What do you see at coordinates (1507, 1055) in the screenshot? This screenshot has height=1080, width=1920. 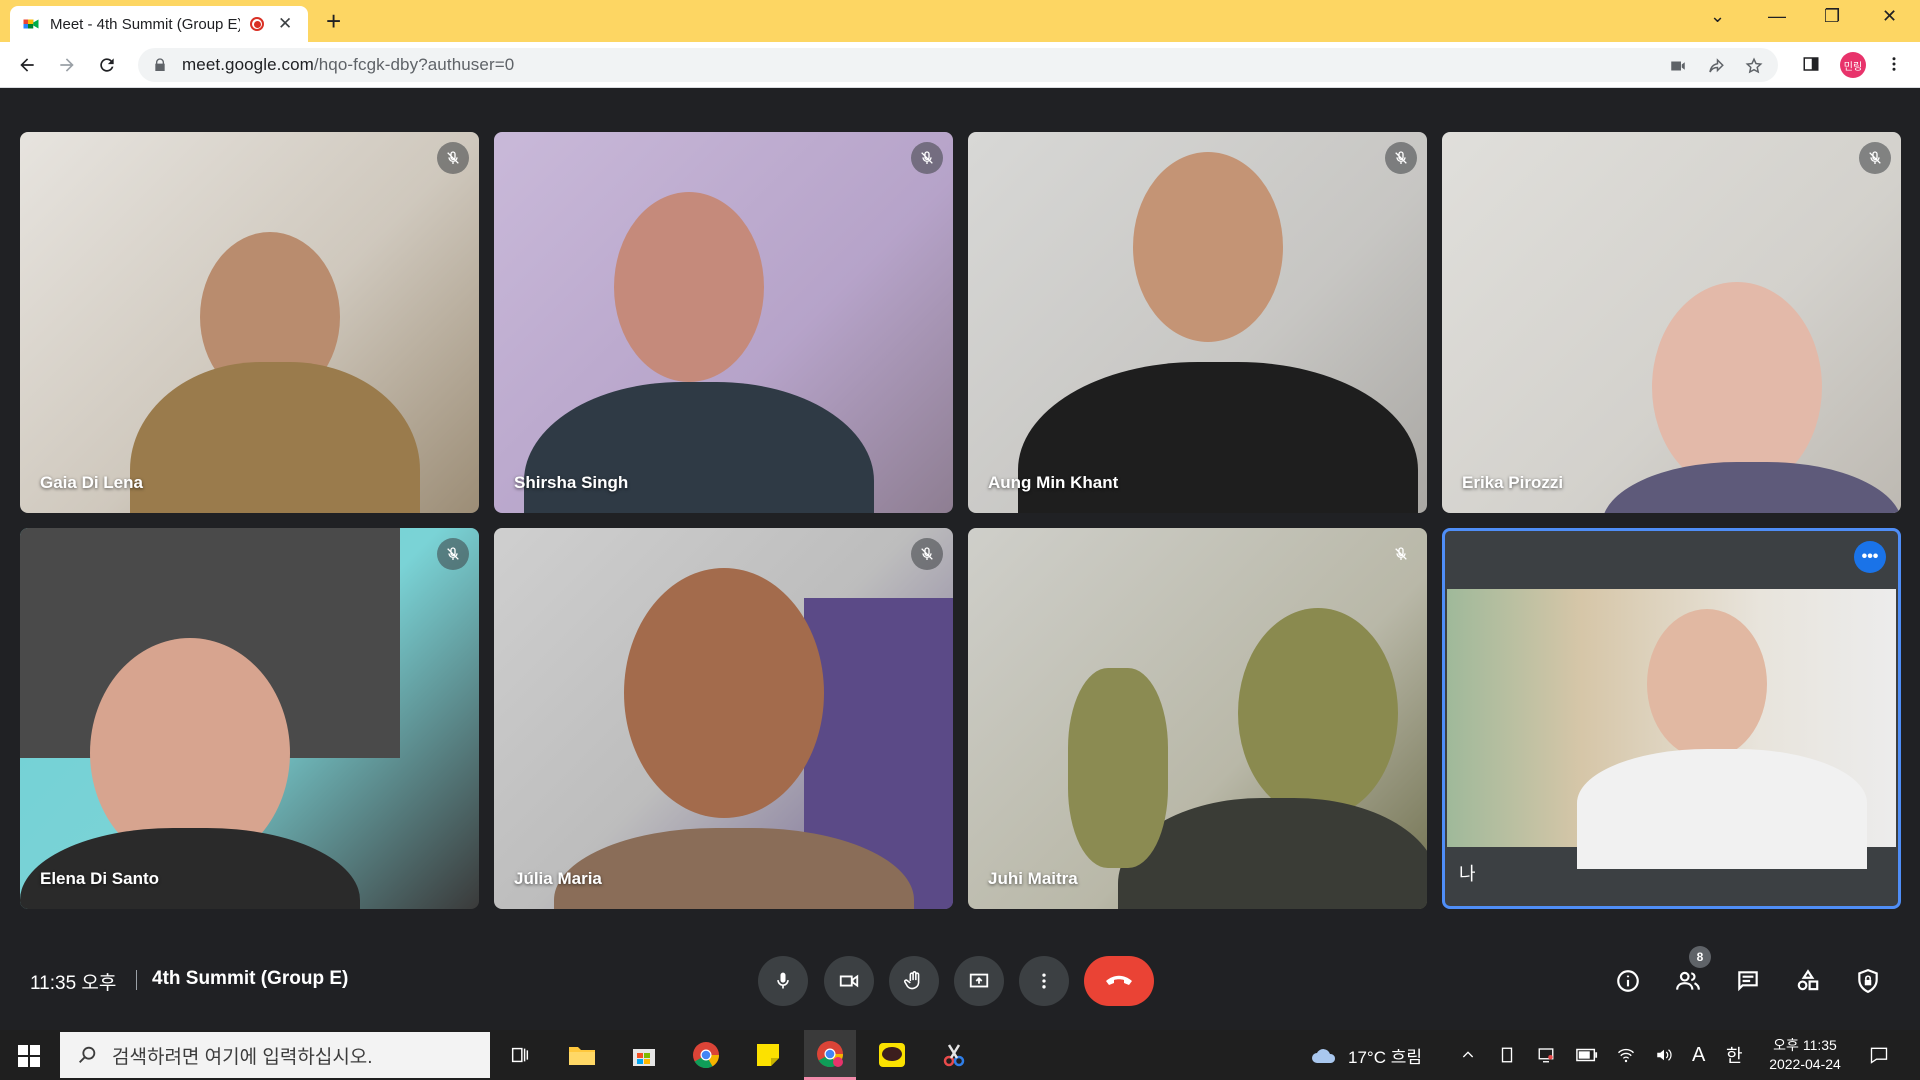 I see `tray-device-icon` at bounding box center [1507, 1055].